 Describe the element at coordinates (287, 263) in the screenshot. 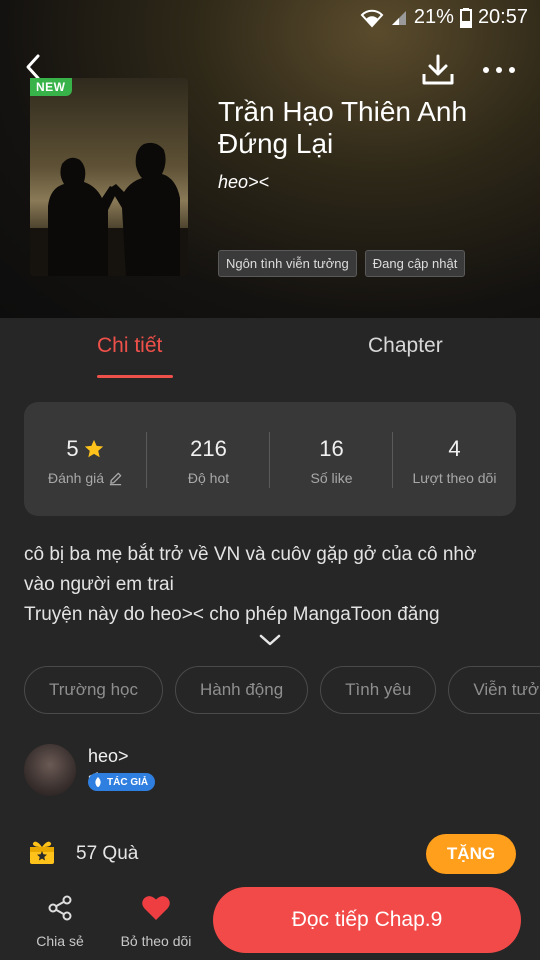

I see `genre-tag: Ngôn tình viễn tưởng` at that location.